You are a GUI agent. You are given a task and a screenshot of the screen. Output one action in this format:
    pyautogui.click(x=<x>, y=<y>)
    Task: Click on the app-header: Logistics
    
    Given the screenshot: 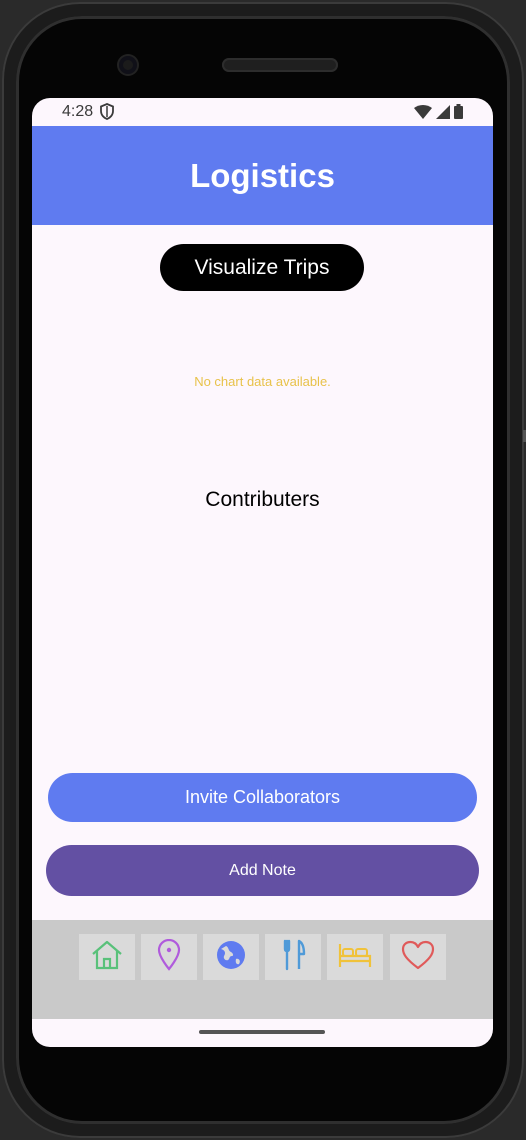 What is the action you would take?
    pyautogui.click(x=262, y=175)
    